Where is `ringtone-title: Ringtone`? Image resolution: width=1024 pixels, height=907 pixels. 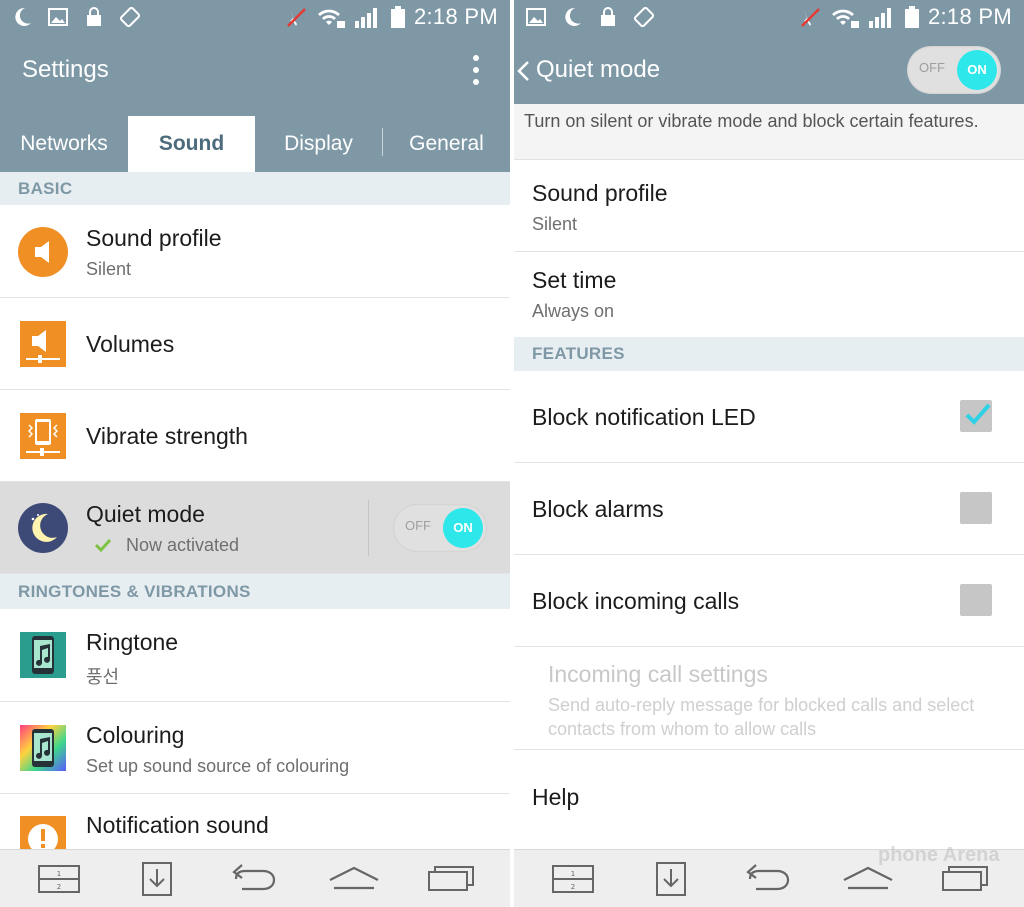
ringtone-title: Ringtone is located at coordinates (132, 642).